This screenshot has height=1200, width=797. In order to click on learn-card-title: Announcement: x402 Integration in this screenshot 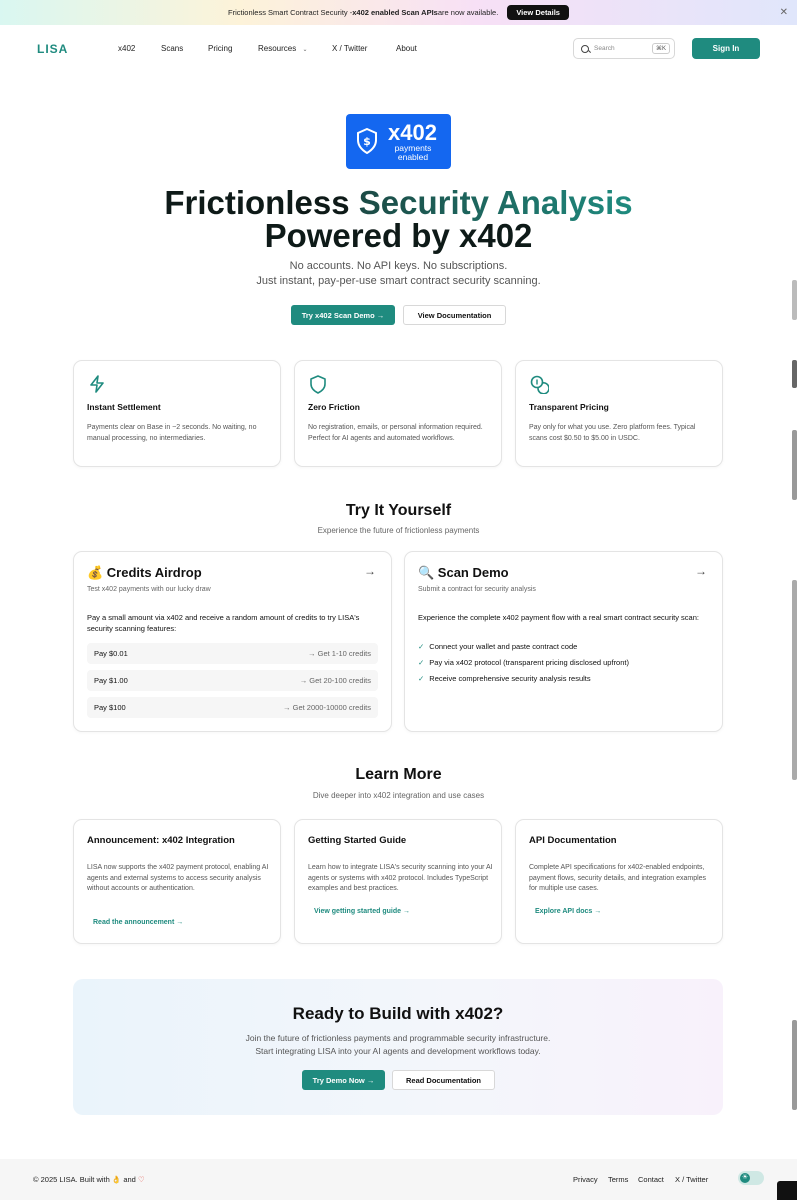, I will do `click(161, 840)`.